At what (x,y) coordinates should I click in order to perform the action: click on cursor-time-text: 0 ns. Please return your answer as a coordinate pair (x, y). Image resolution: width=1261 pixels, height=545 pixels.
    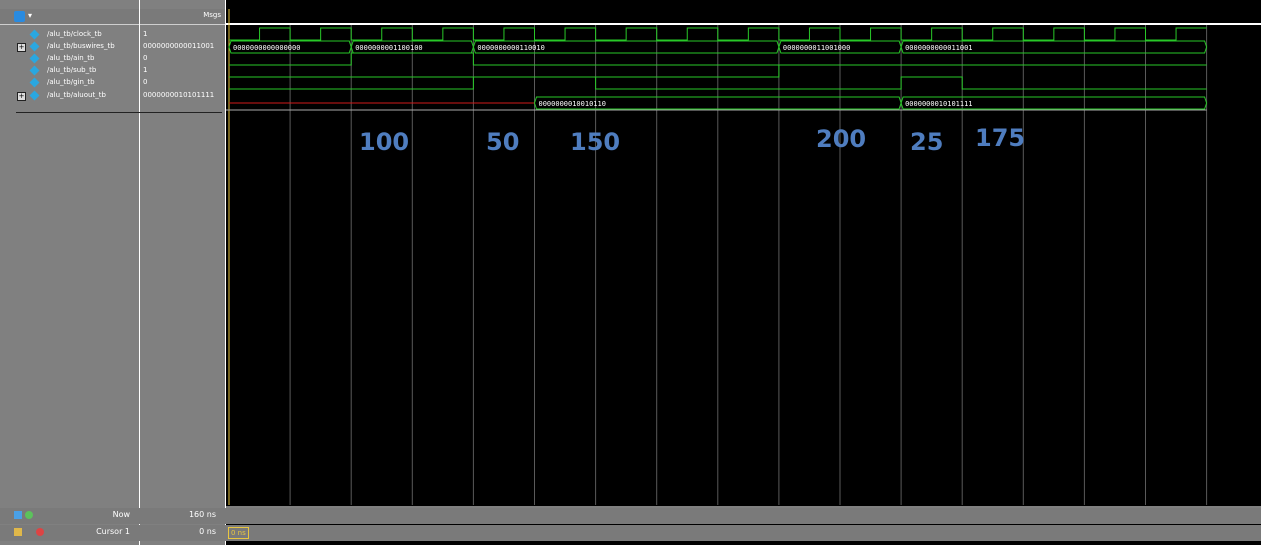
    Looking at the image, I should click on (238, 533).